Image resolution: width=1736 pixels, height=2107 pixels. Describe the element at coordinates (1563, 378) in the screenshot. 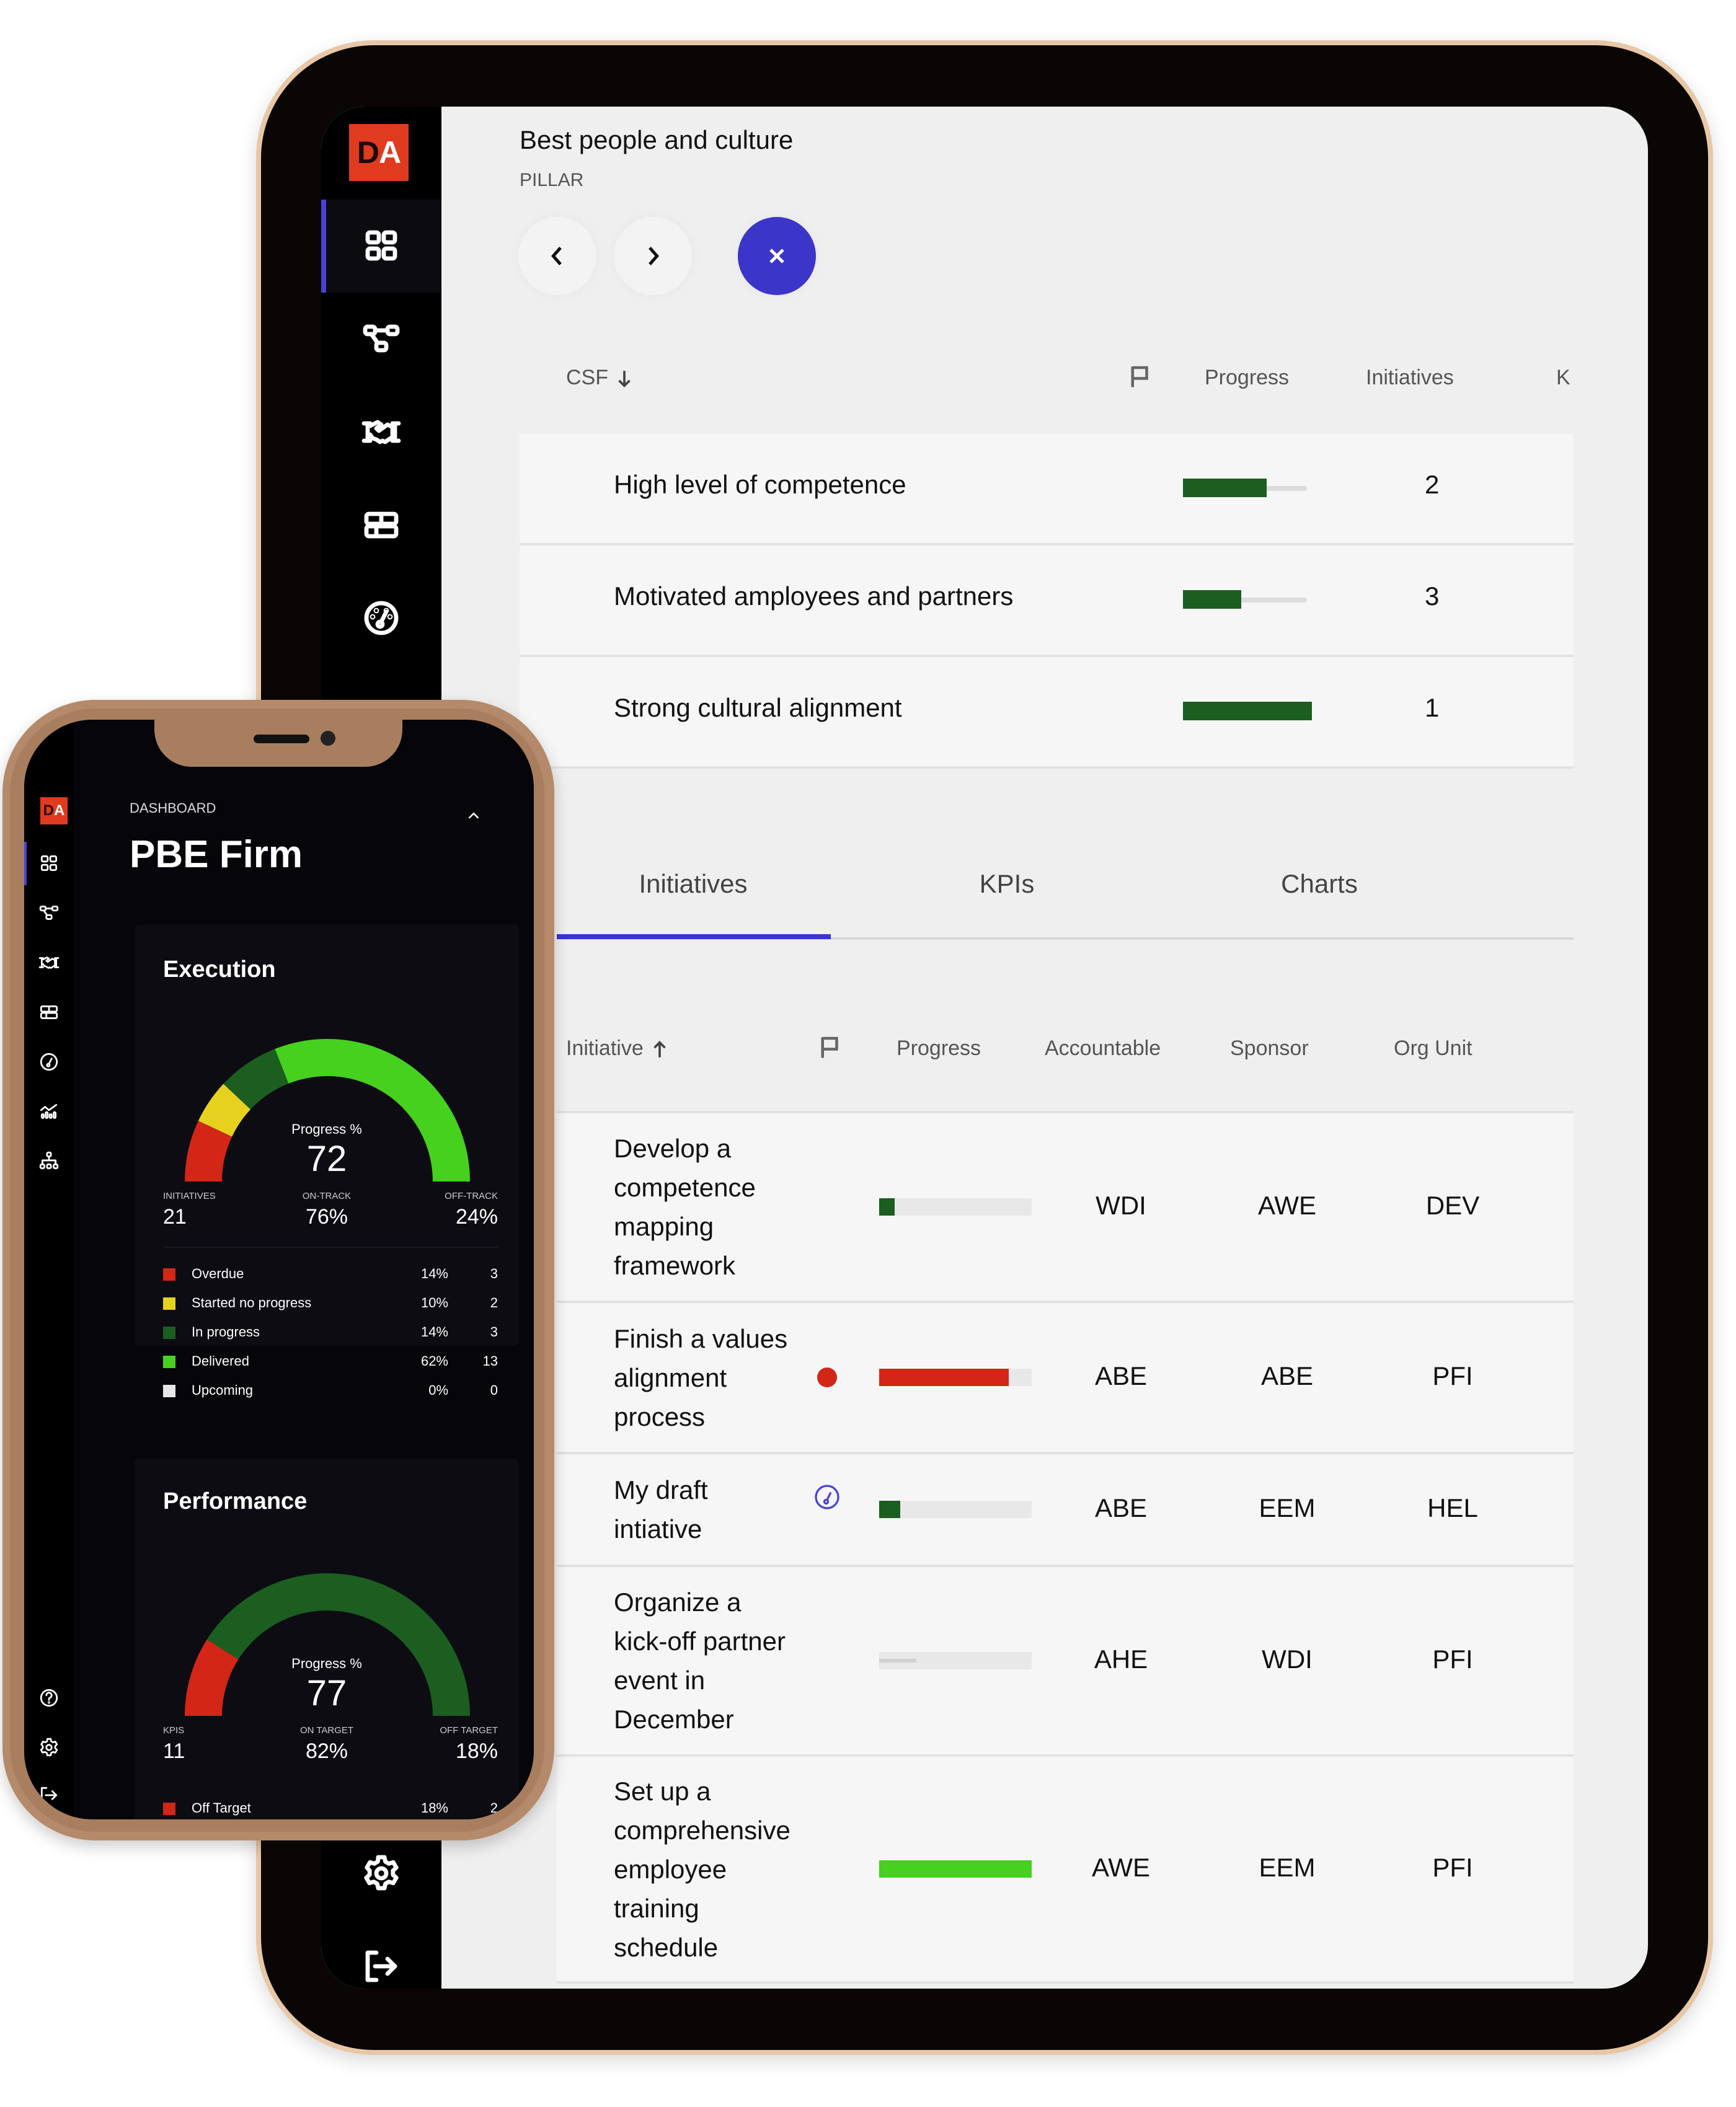

I see `k-column-header: K` at that location.